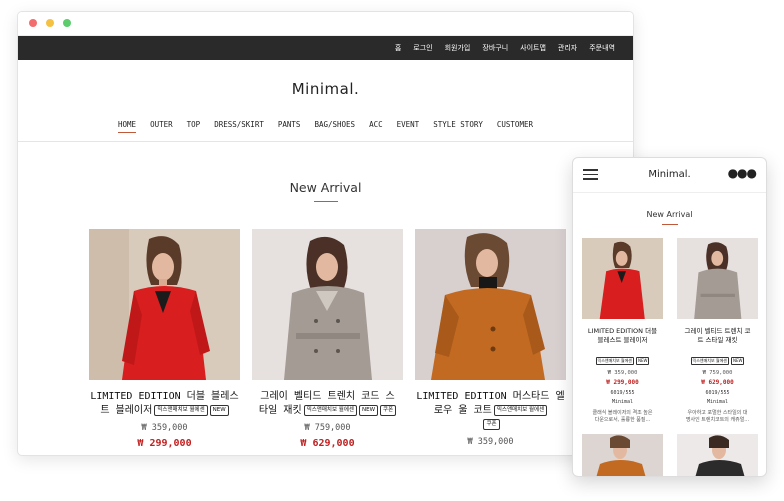 This screenshot has height=501, width=784. I want to click on site-logo: Minimal., so click(325, 86).